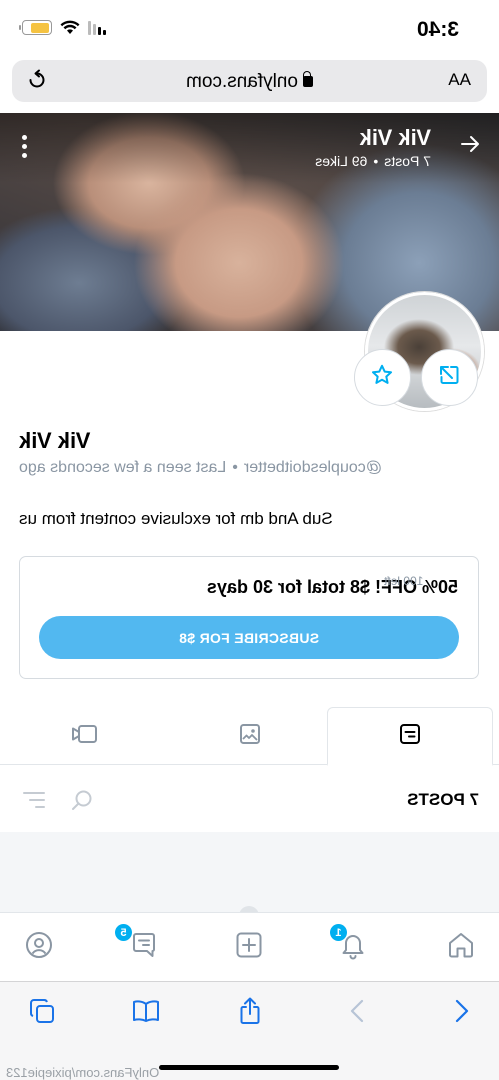 The height and width of the screenshot is (1080, 499). I want to click on nav-messages: 5, so click(144, 947).